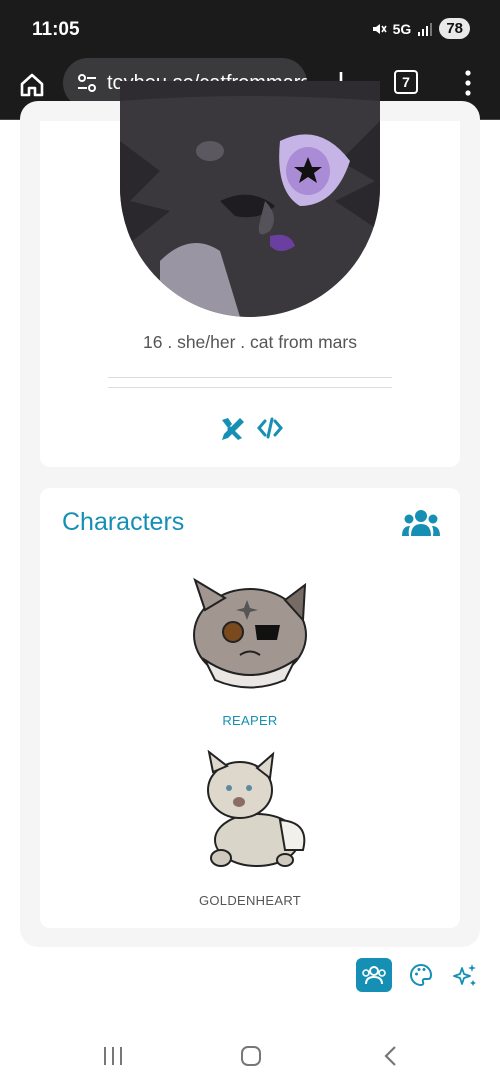  Describe the element at coordinates (123, 522) in the screenshot. I see `characters-heading: Characters` at that location.